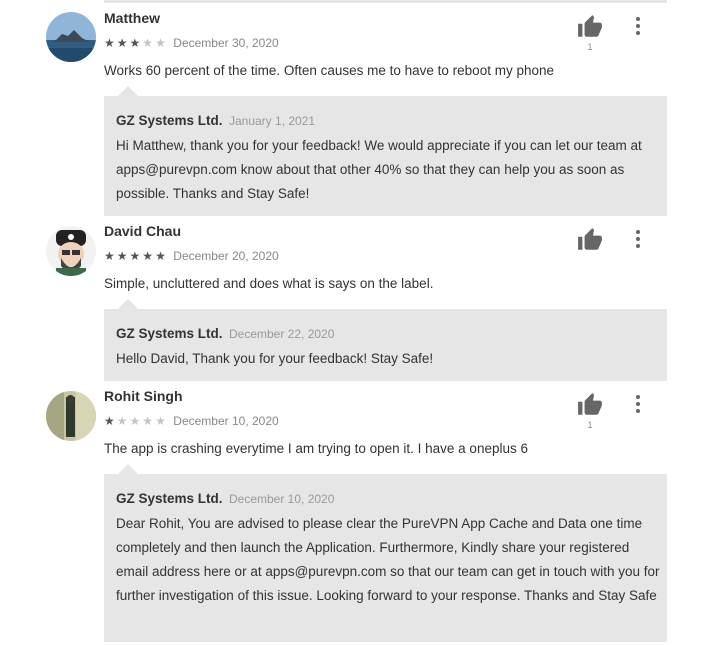 Image resolution: width=715 pixels, height=645 pixels. What do you see at coordinates (143, 396) in the screenshot?
I see `reviewer-name: Rohit Singh` at bounding box center [143, 396].